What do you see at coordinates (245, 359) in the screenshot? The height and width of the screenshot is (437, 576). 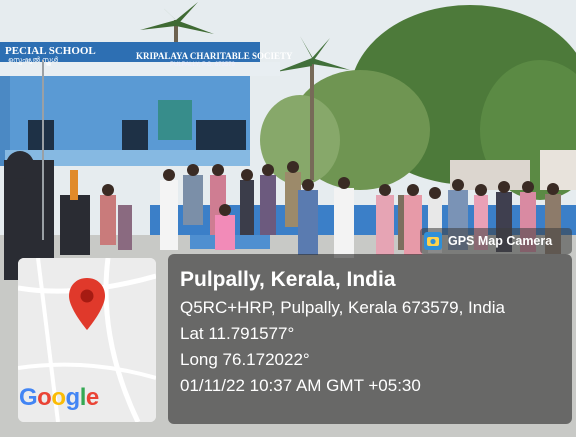 I see `longitude-text: Long 76.172022°` at bounding box center [245, 359].